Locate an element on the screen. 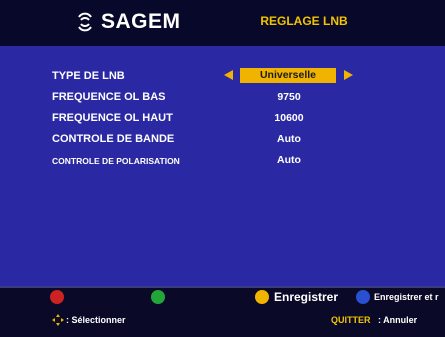 This screenshot has width=445, height=337. setting-row-low-frequency: FREQUENCE OL BAS 9750 is located at coordinates (227, 98).